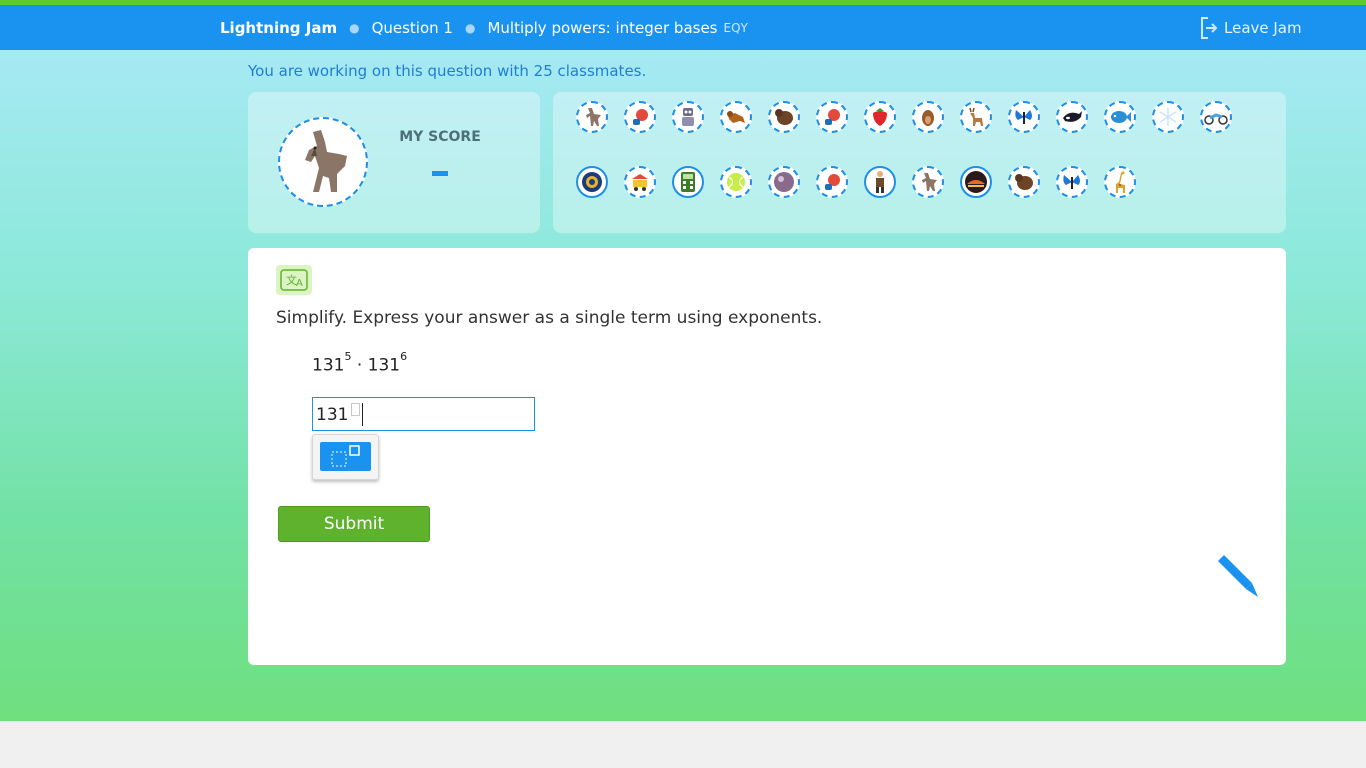 The width and height of the screenshot is (1366, 768). I want to click on fish-icon, so click(1121, 117).